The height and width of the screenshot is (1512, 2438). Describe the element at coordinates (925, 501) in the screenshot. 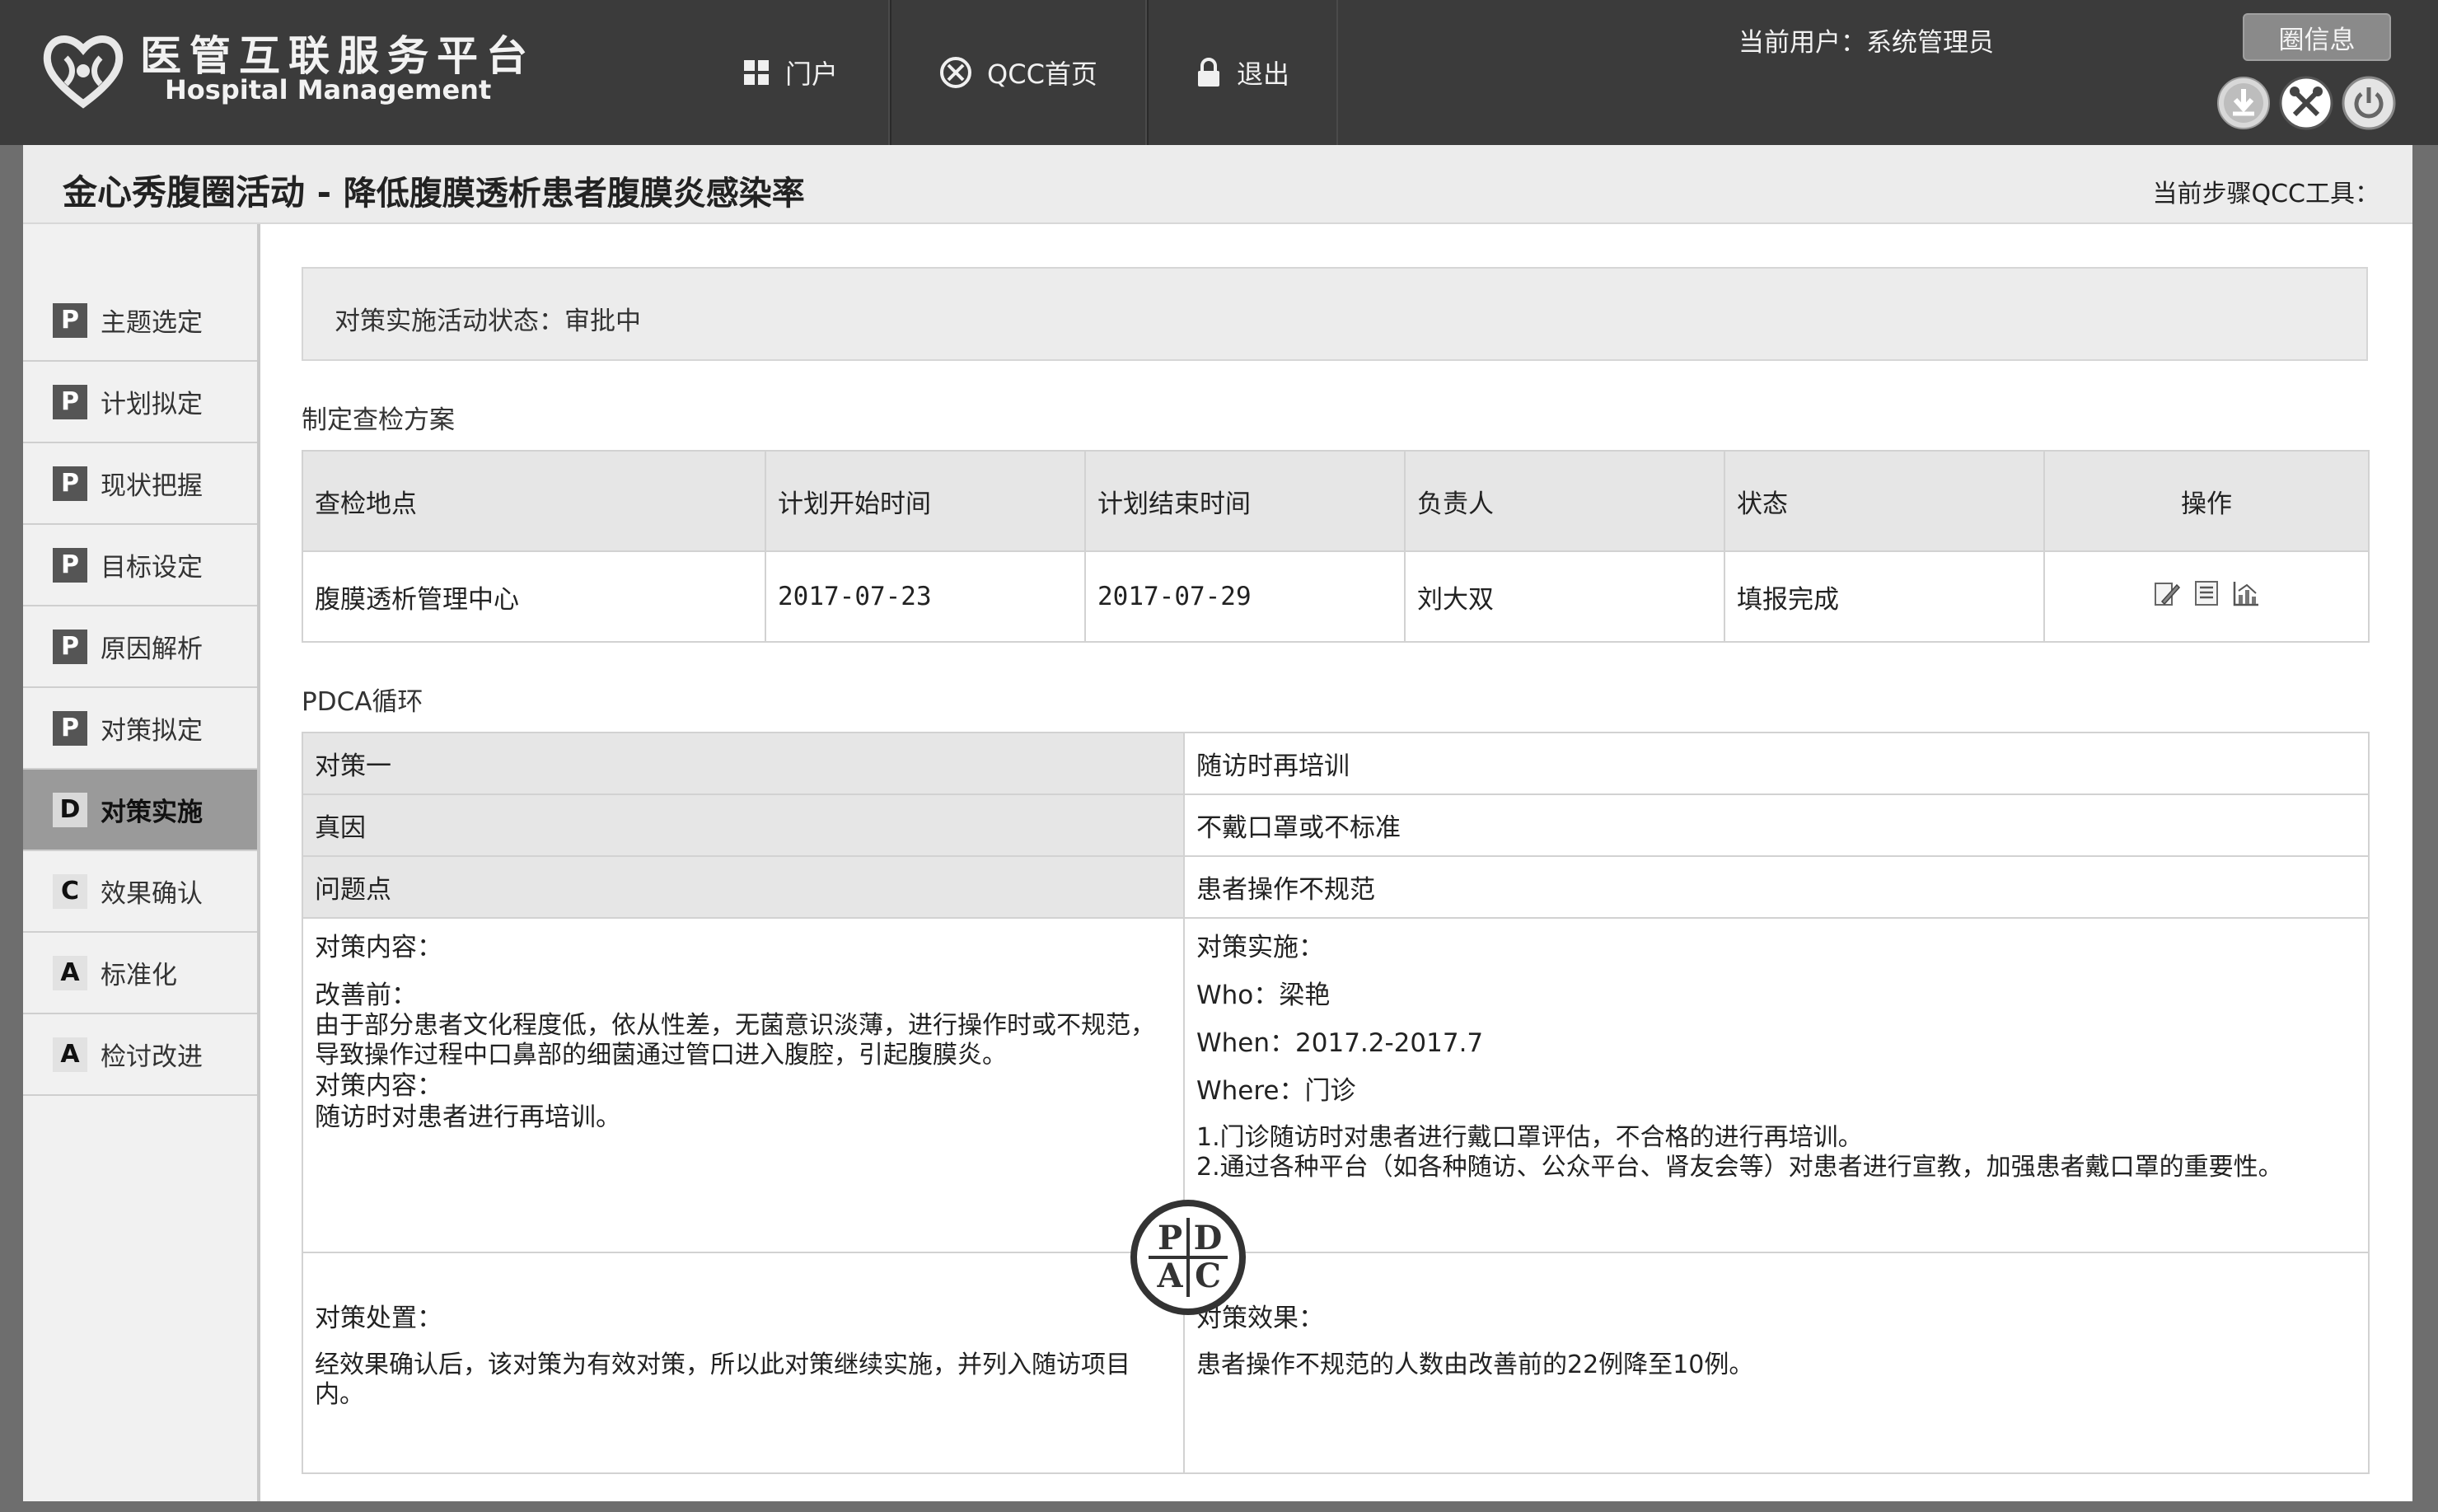

I see `column-header-start: 计划开始时间` at that location.